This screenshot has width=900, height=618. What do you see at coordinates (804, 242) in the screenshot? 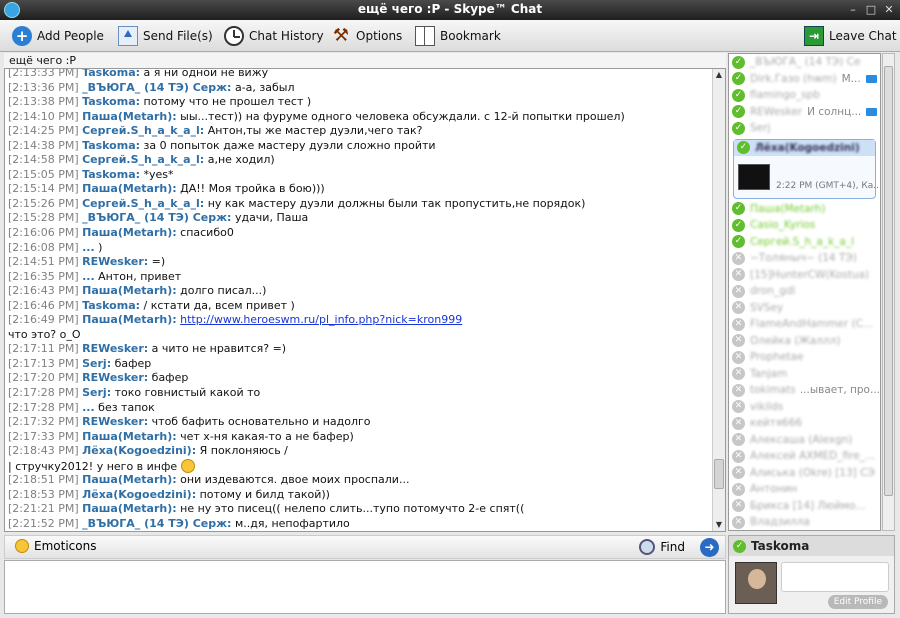
I see `participant-item: ✓ Сергей.S_h_a_k_a_l` at bounding box center [804, 242].